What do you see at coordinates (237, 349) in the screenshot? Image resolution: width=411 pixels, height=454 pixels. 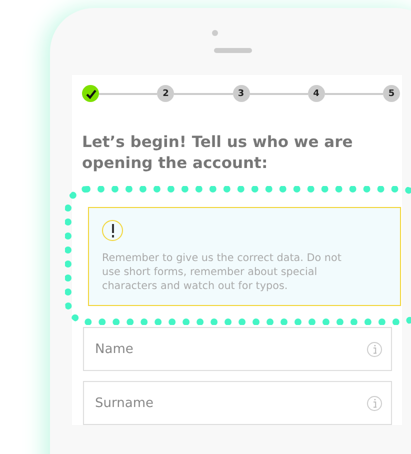 I see `input-field: Name` at bounding box center [237, 349].